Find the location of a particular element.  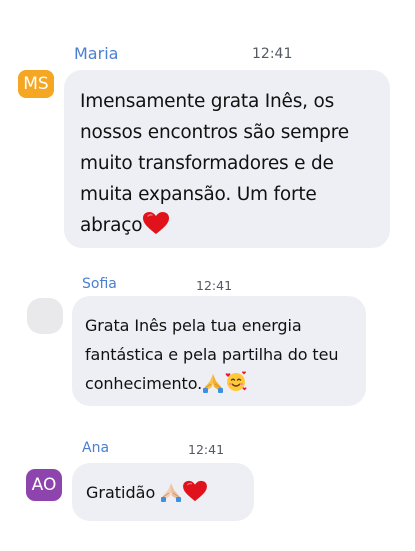

sender-name: Ana is located at coordinates (95, 448).